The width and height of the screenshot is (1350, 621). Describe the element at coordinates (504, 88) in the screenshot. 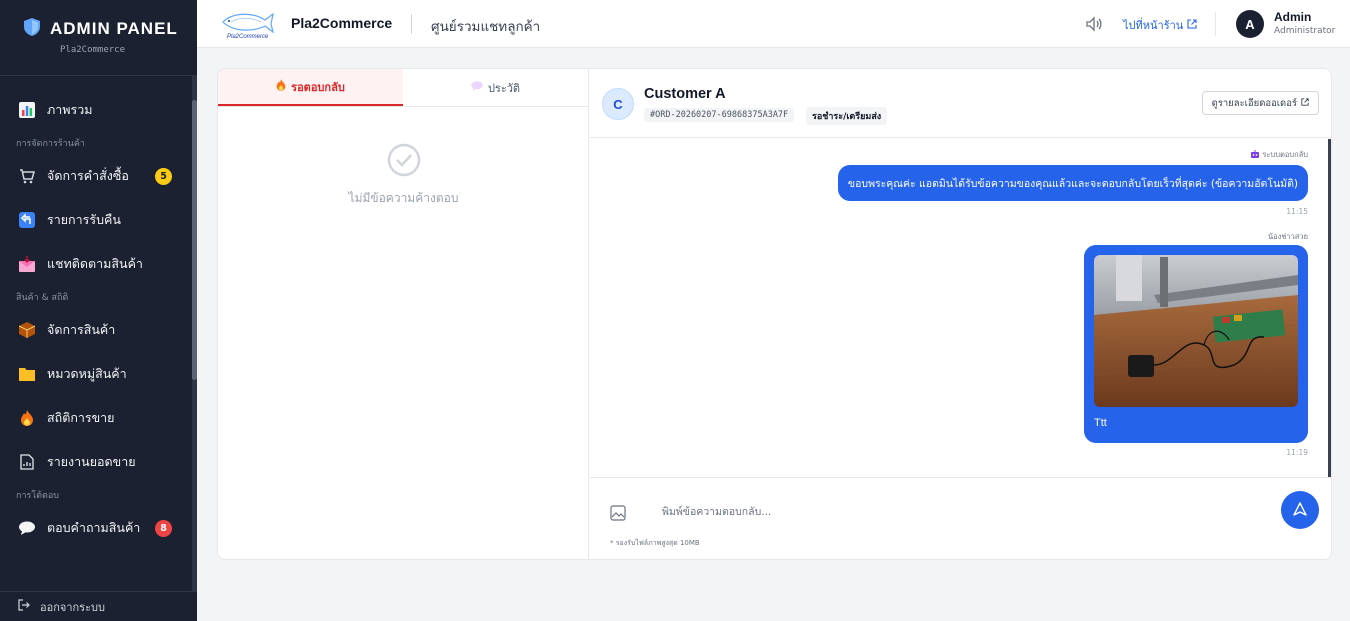

I see `tab-label: ประวัติ` at that location.